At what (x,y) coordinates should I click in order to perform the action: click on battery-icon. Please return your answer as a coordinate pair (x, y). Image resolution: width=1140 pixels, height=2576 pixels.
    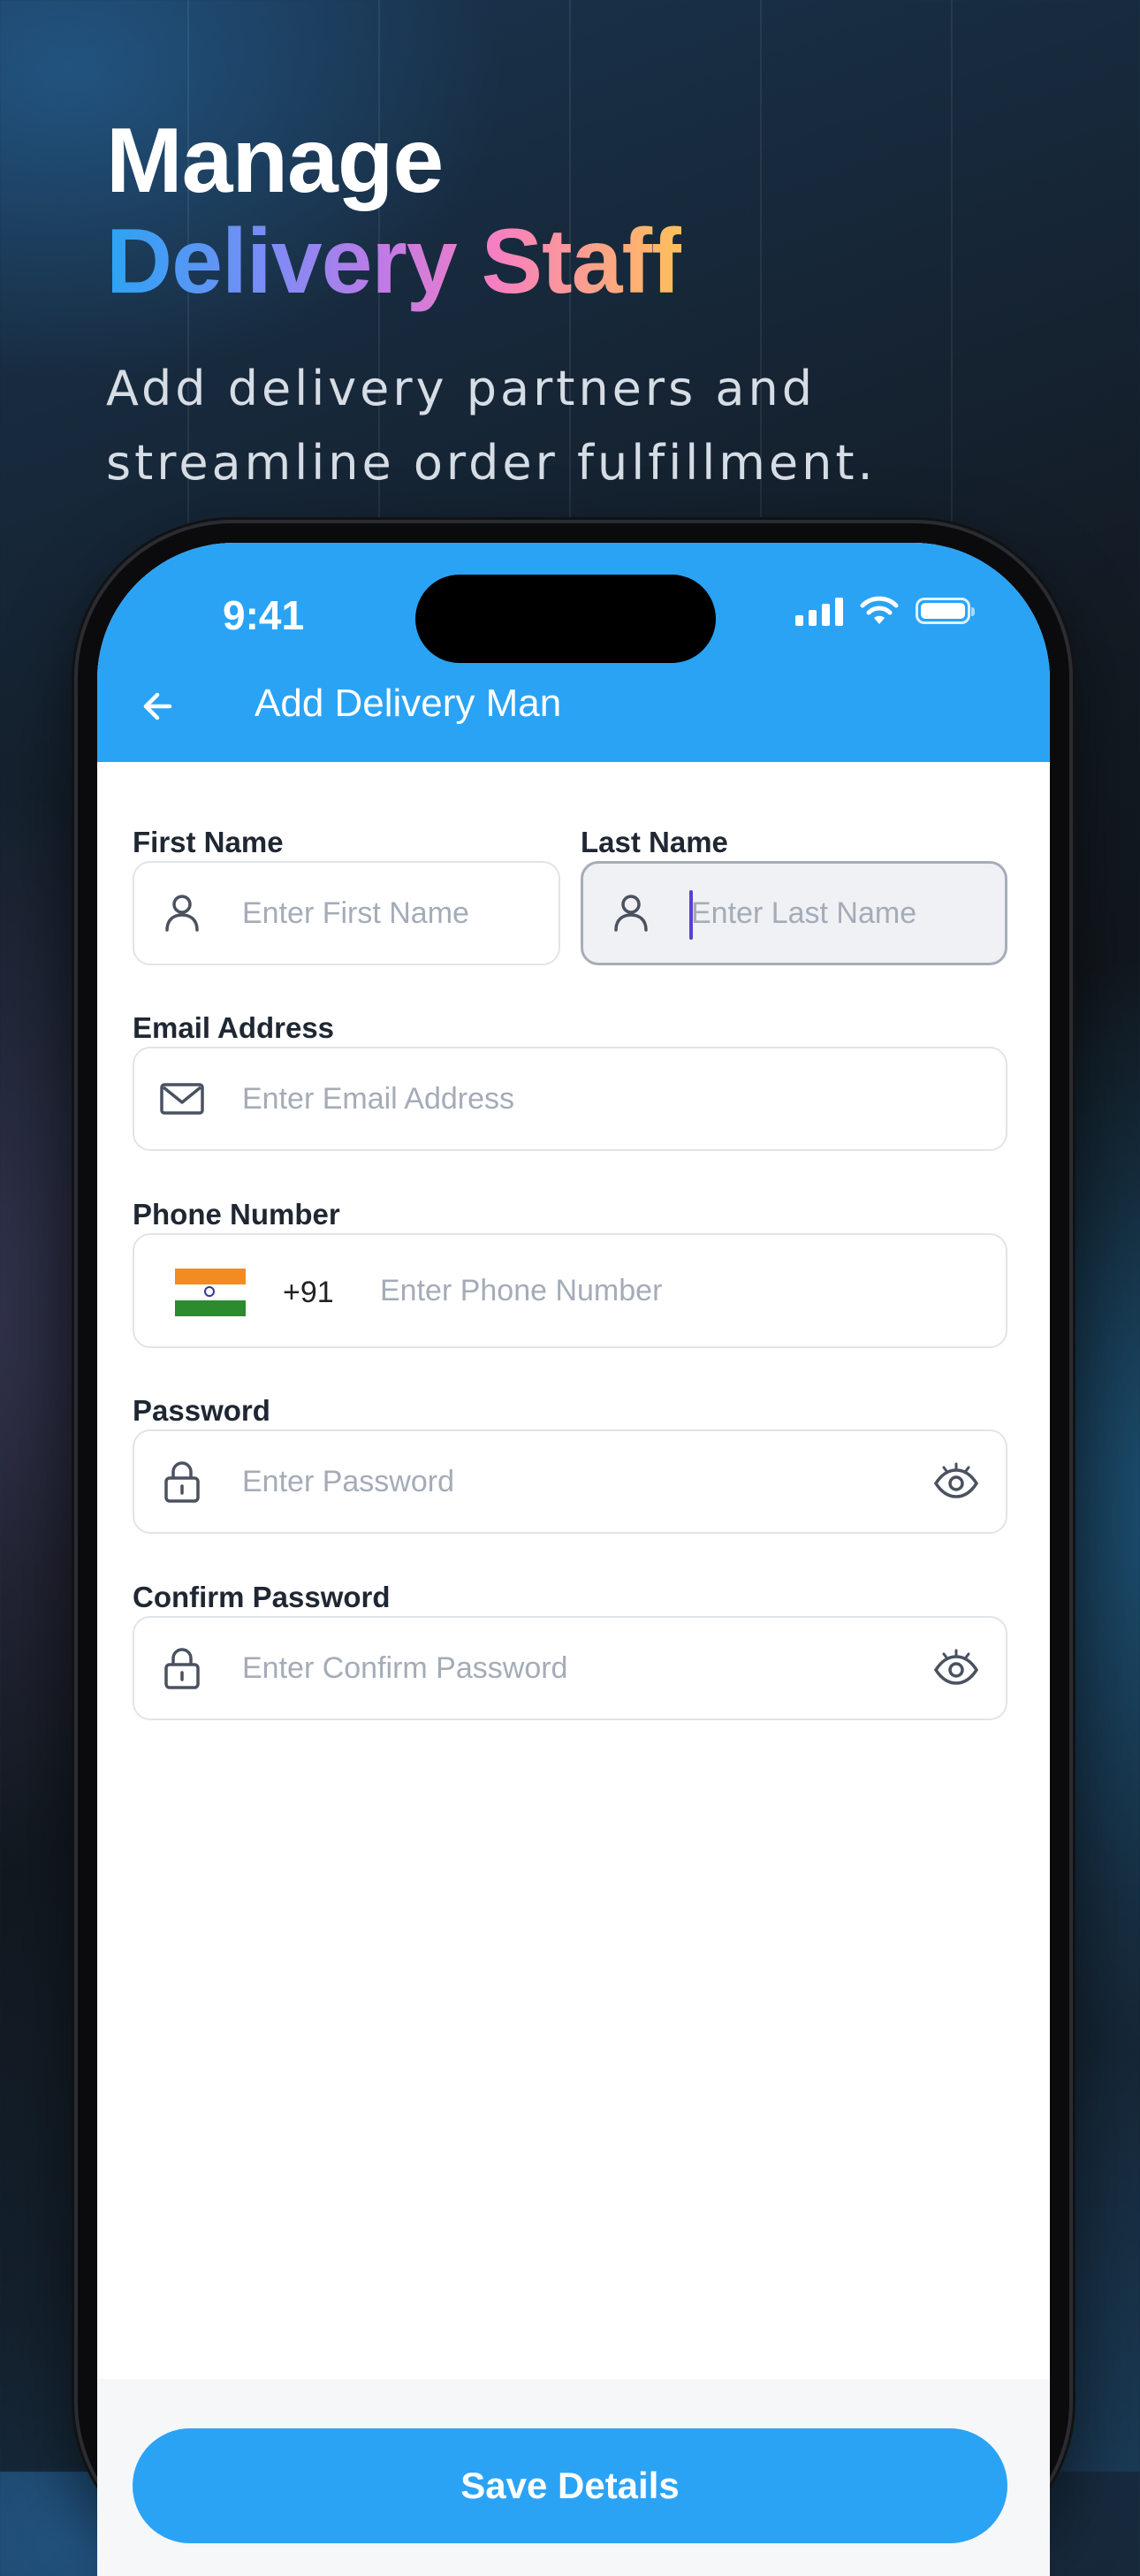
    Looking at the image, I should click on (945, 611).